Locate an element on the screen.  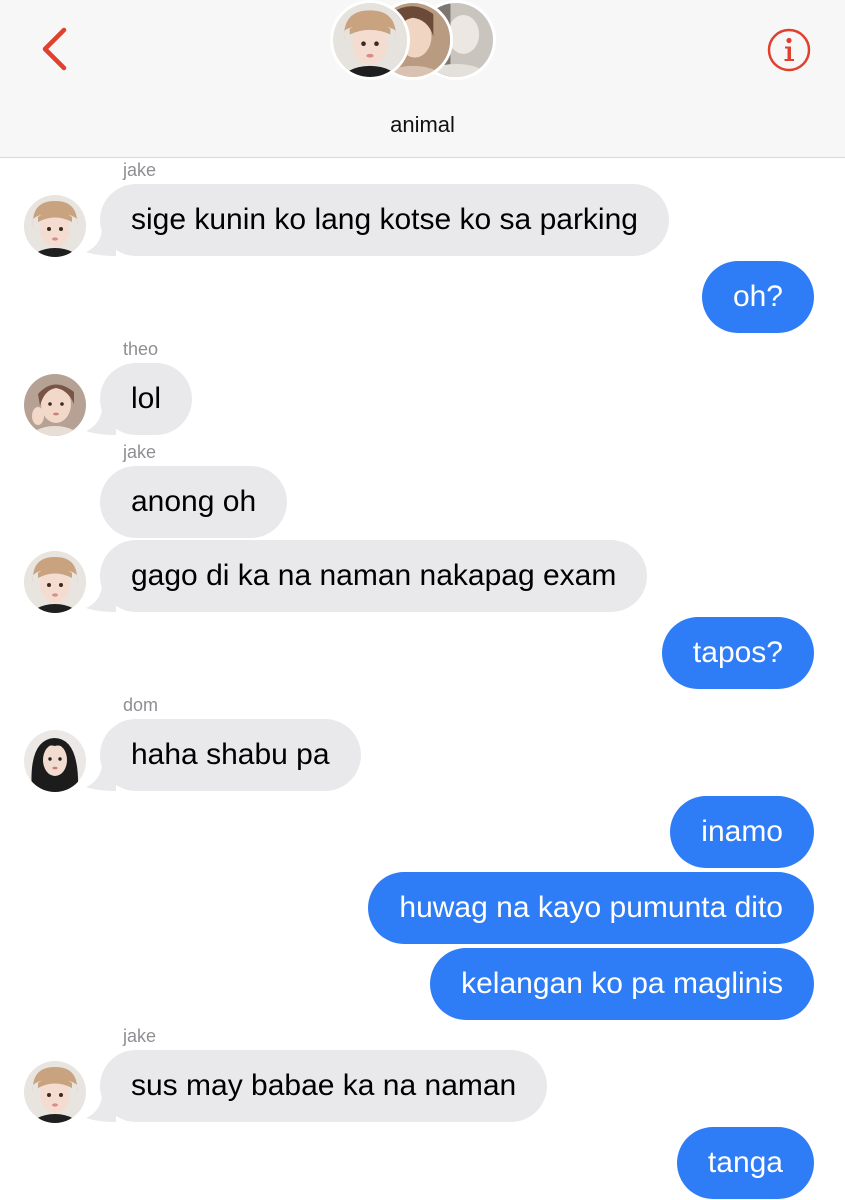
info-icon is located at coordinates (789, 50).